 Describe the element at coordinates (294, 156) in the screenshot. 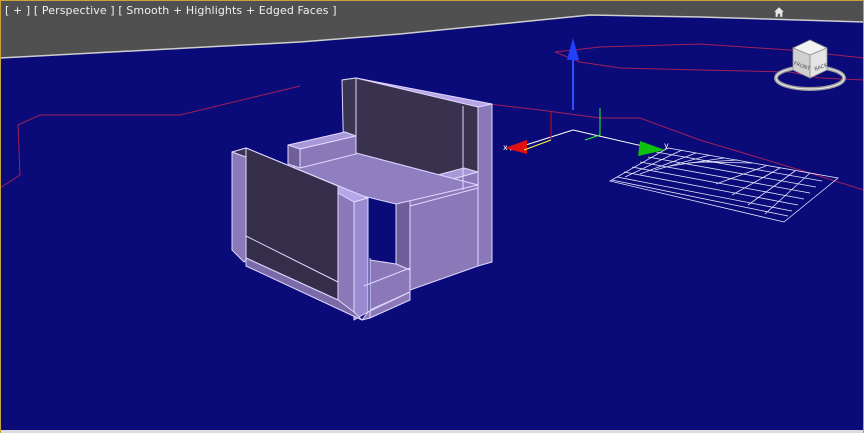

I see `cushion-front` at that location.